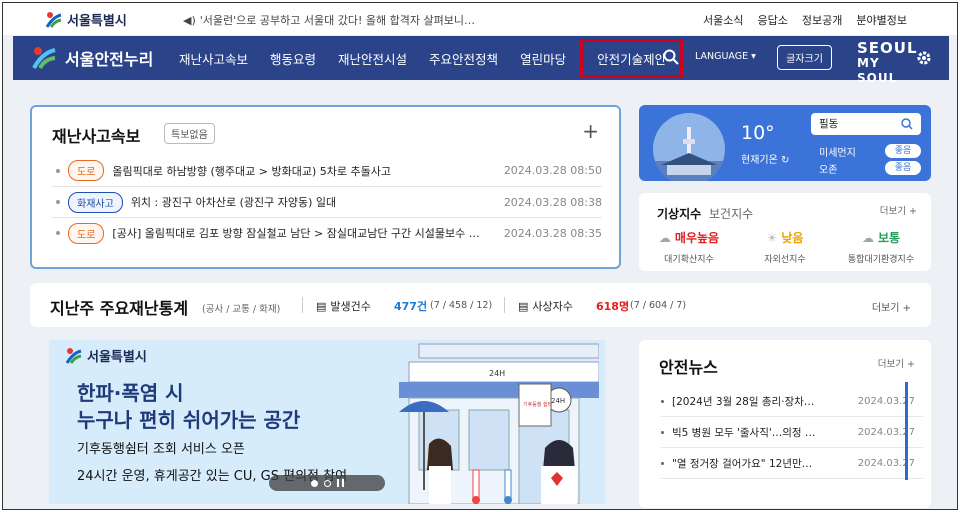 The height and width of the screenshot is (512, 960). I want to click on list-item: "열 정거장 걸어가요" 12년만… 2024.03.27, so click(792, 463).